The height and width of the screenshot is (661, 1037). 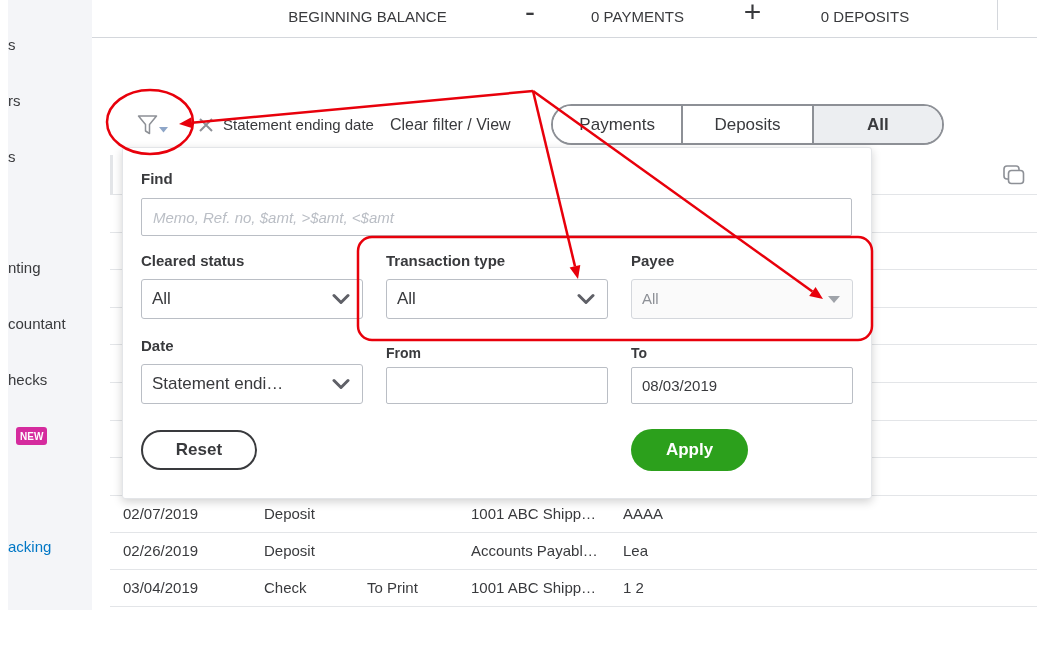 I want to click on reset-button: Reset, so click(x=199, y=450).